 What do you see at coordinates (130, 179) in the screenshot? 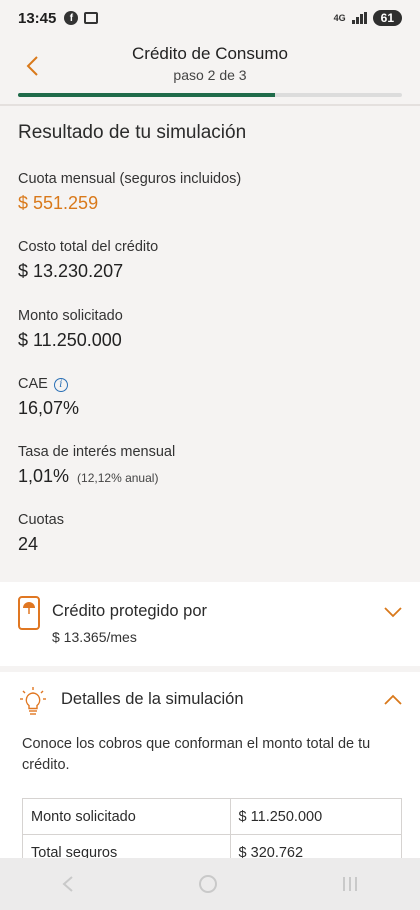
I see `field-label-cuota: Cuota mensual (seguros incluidos)` at bounding box center [130, 179].